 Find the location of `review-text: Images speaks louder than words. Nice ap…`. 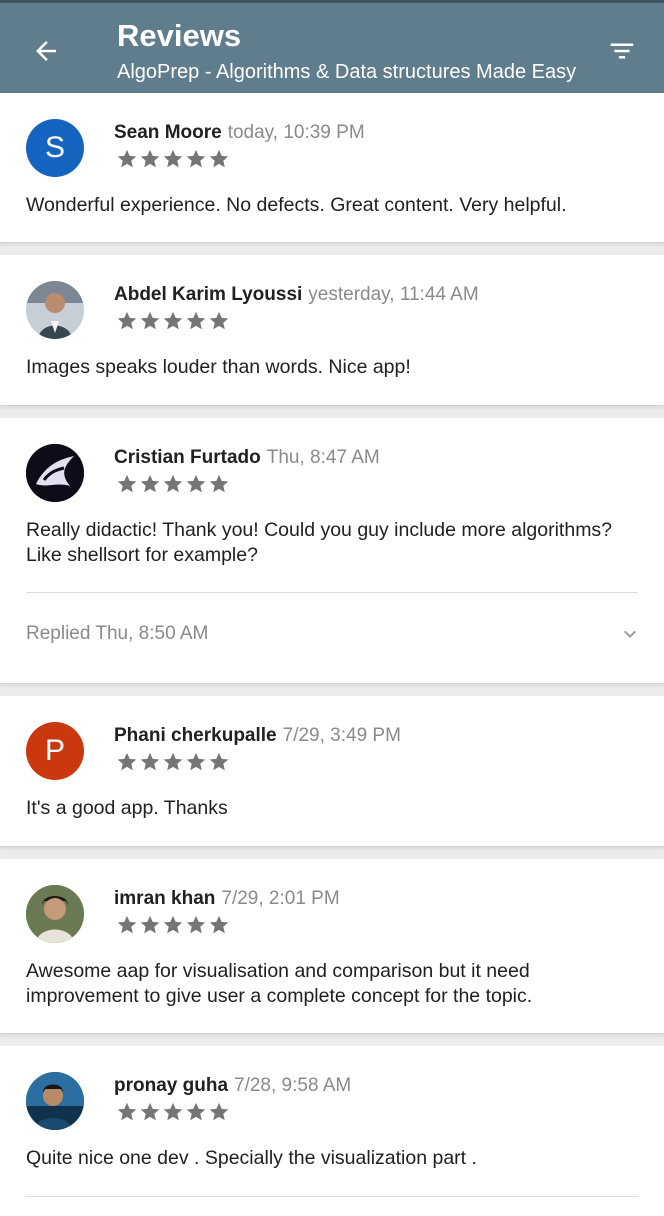

review-text: Images speaks louder than words. Nice ap… is located at coordinates (218, 367).